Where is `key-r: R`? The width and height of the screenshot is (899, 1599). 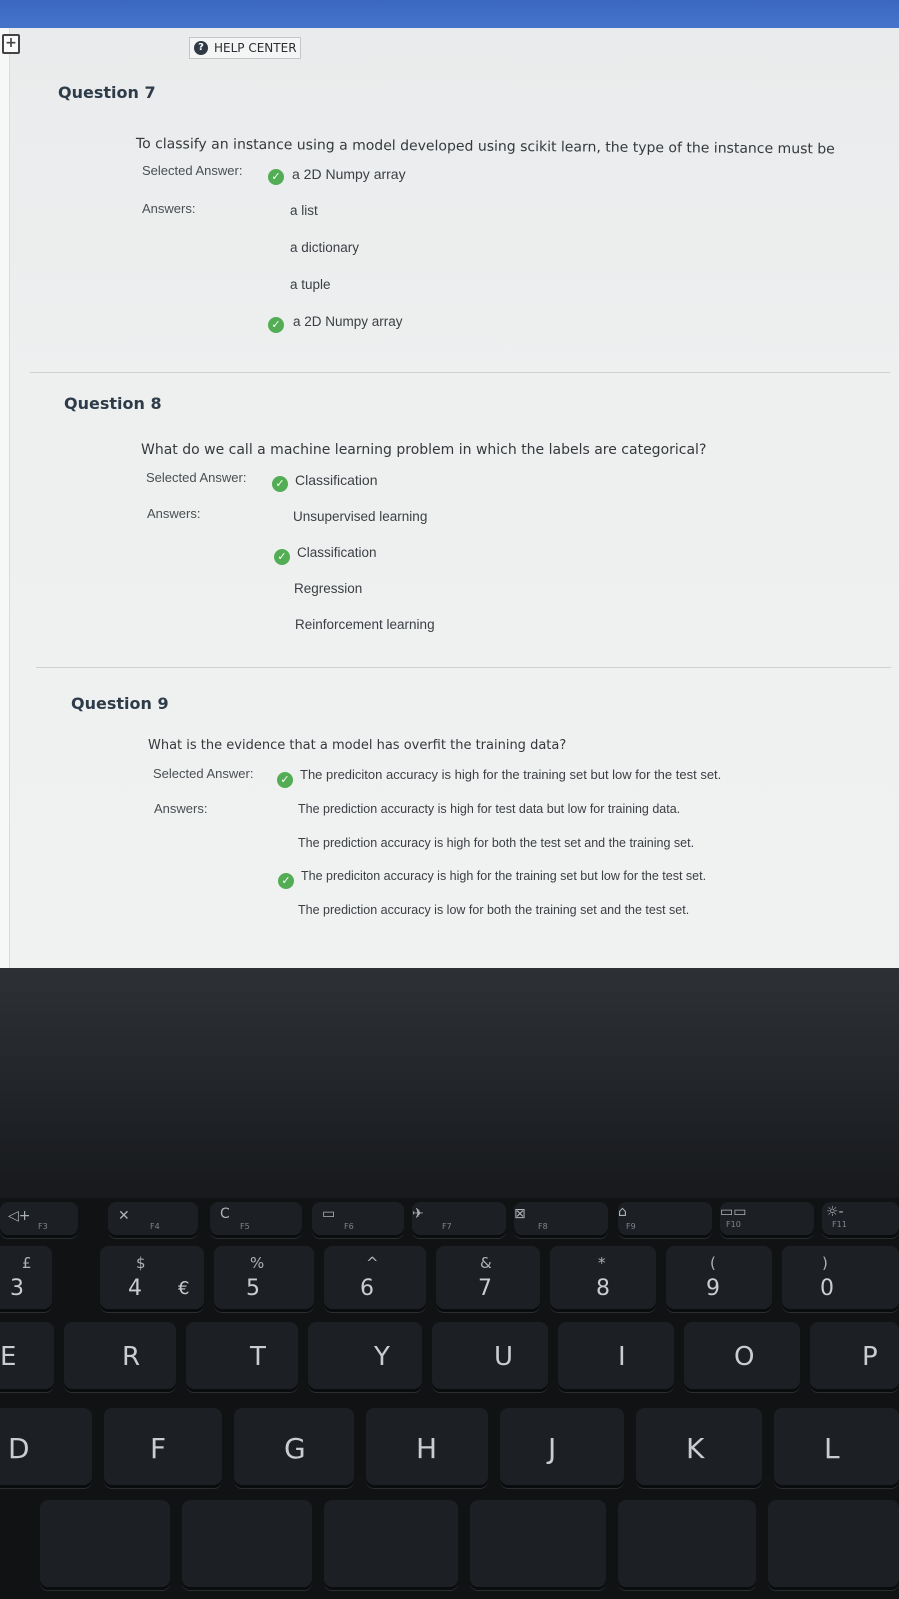 key-r: R is located at coordinates (120, 1357).